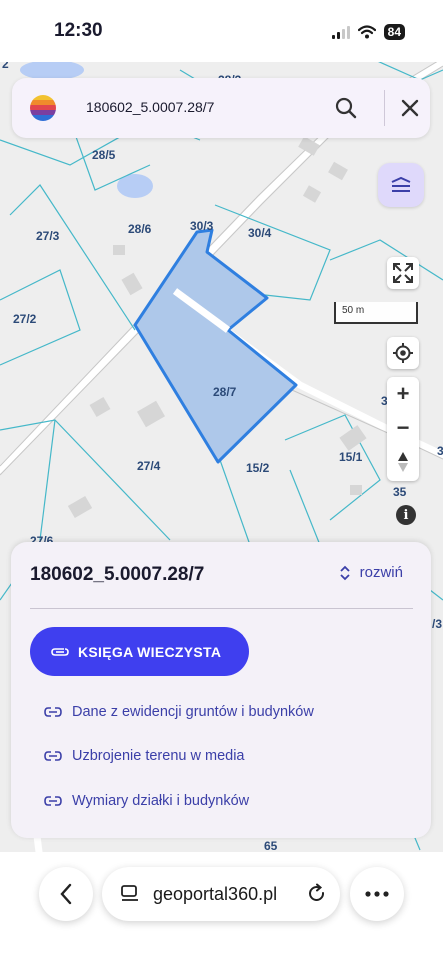  Describe the element at coordinates (258, 468) in the screenshot. I see `parcel-label: 15/2` at that location.